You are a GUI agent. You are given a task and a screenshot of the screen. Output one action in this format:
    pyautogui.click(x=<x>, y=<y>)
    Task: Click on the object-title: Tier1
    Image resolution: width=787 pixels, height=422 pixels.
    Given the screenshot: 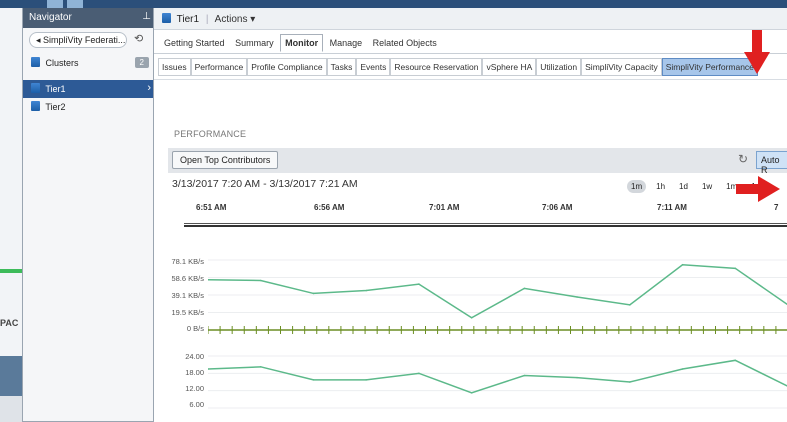 What is the action you would take?
    pyautogui.click(x=188, y=19)
    